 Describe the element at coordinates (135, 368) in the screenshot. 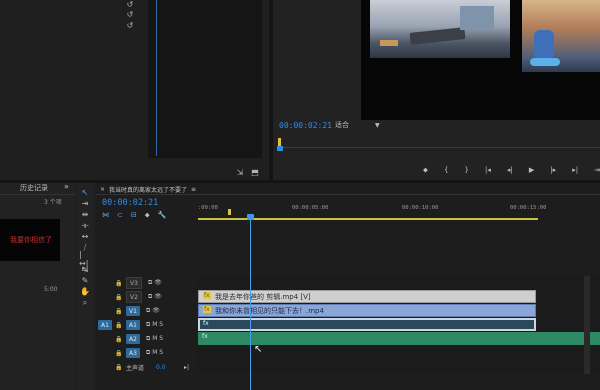

I see `master-track-label: 主声道` at that location.